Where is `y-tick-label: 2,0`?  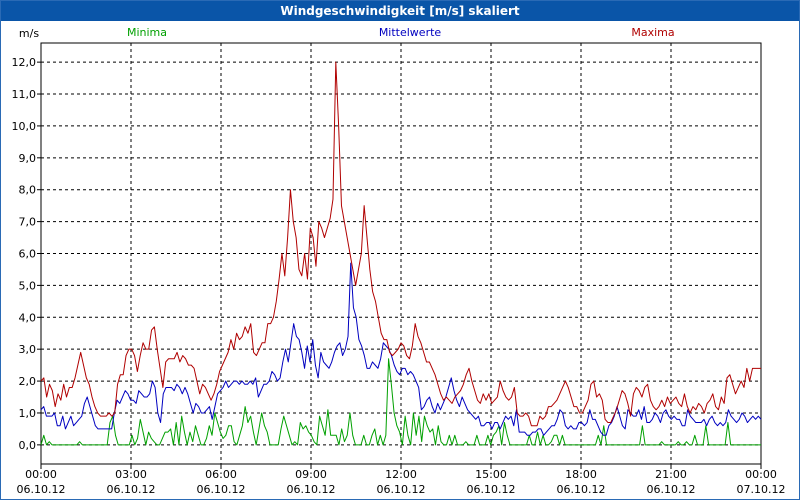 y-tick-label: 2,0 is located at coordinates (28, 381).